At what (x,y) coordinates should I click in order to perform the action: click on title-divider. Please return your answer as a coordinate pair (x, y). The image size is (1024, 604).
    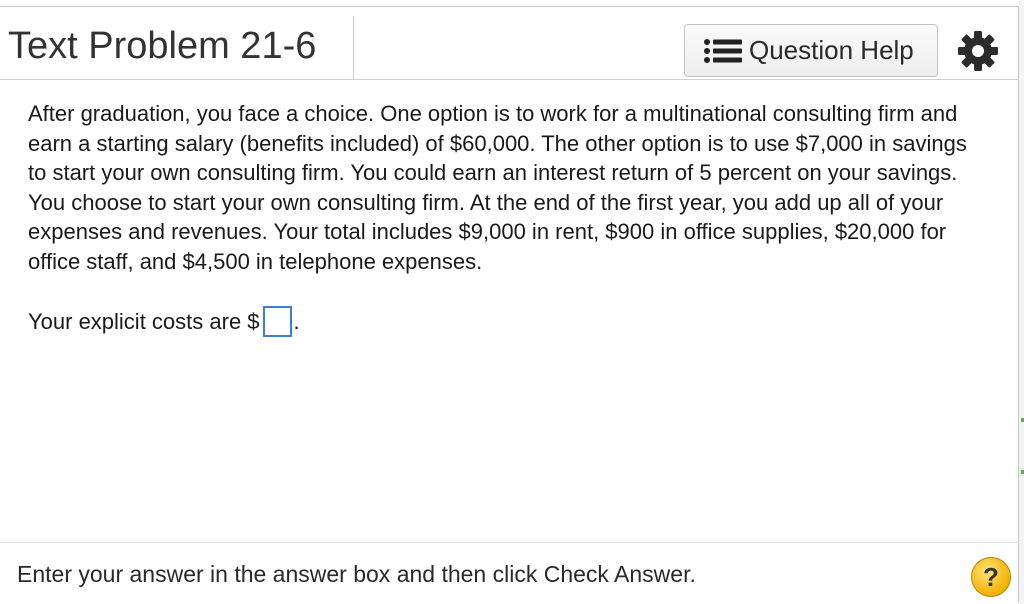
    Looking at the image, I should click on (353, 48).